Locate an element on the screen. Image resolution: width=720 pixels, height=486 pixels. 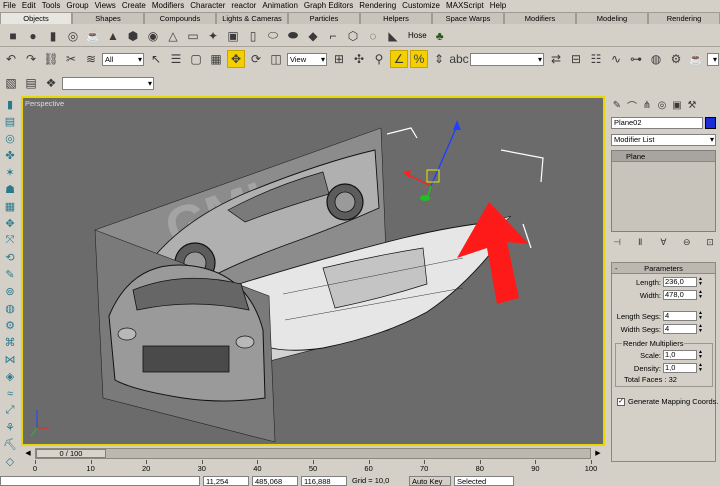
menu-item-modifiers: Modifiers is located at coordinates (168, 5).